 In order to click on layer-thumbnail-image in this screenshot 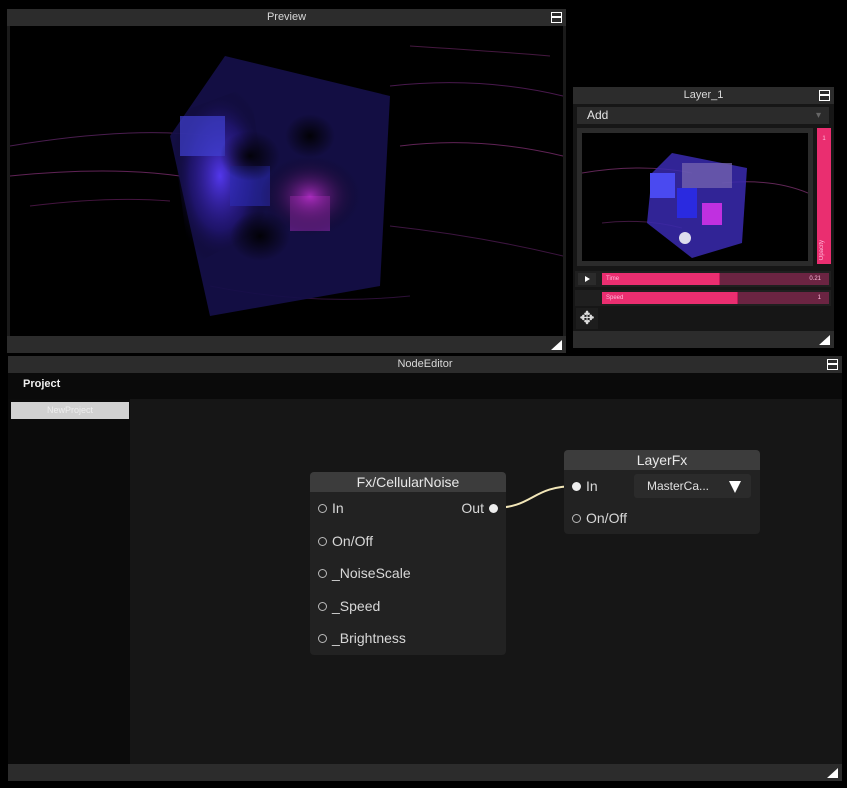, I will do `click(695, 205)`.